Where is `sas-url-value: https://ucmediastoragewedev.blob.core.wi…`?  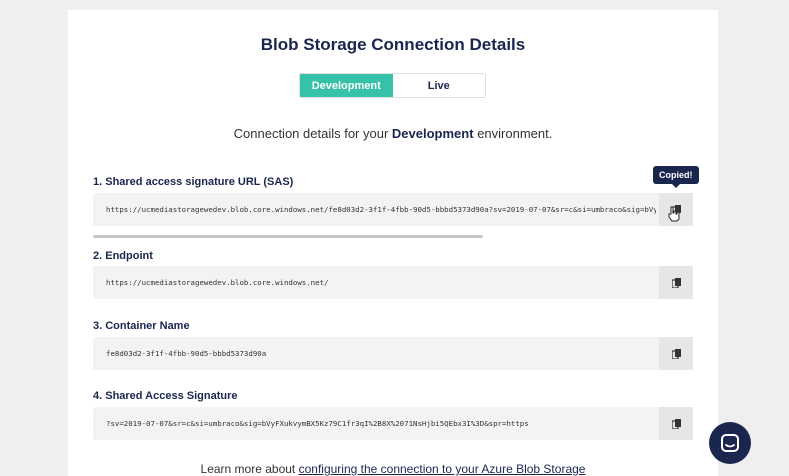
sas-url-value: https://ucmediastoragewedev.blob.core.wi… is located at coordinates (381, 209).